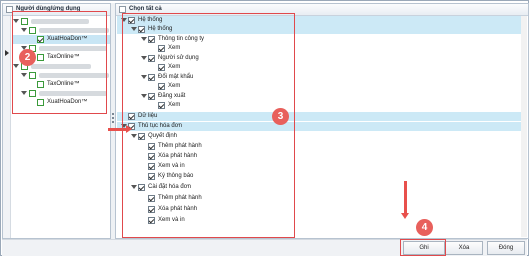  What do you see at coordinates (506, 248) in the screenshot?
I see `close-button: Đóng` at bounding box center [506, 248].